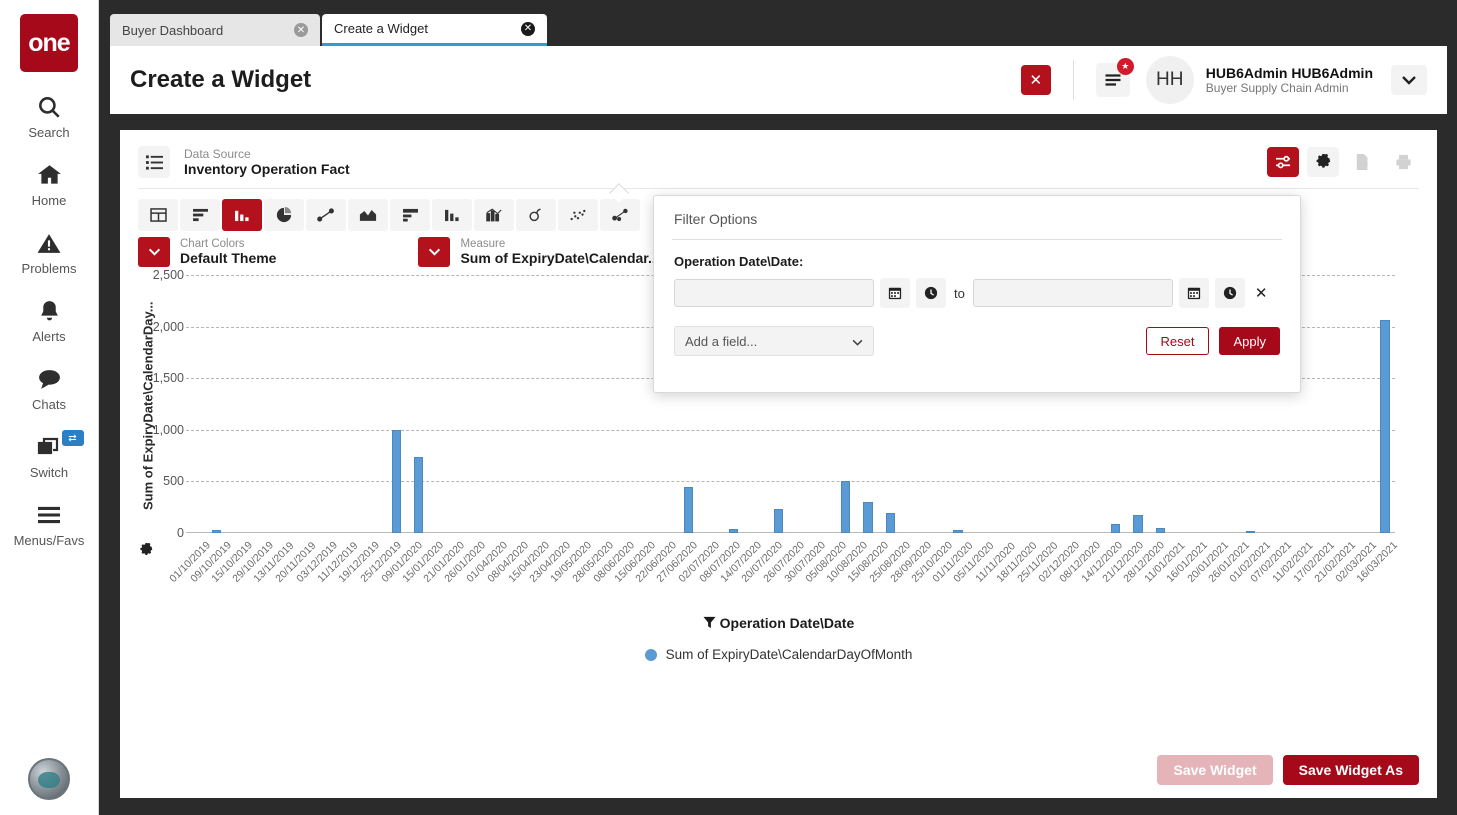  What do you see at coordinates (1261, 293) in the screenshot?
I see `clear-filter-icon: ✕` at bounding box center [1261, 293].